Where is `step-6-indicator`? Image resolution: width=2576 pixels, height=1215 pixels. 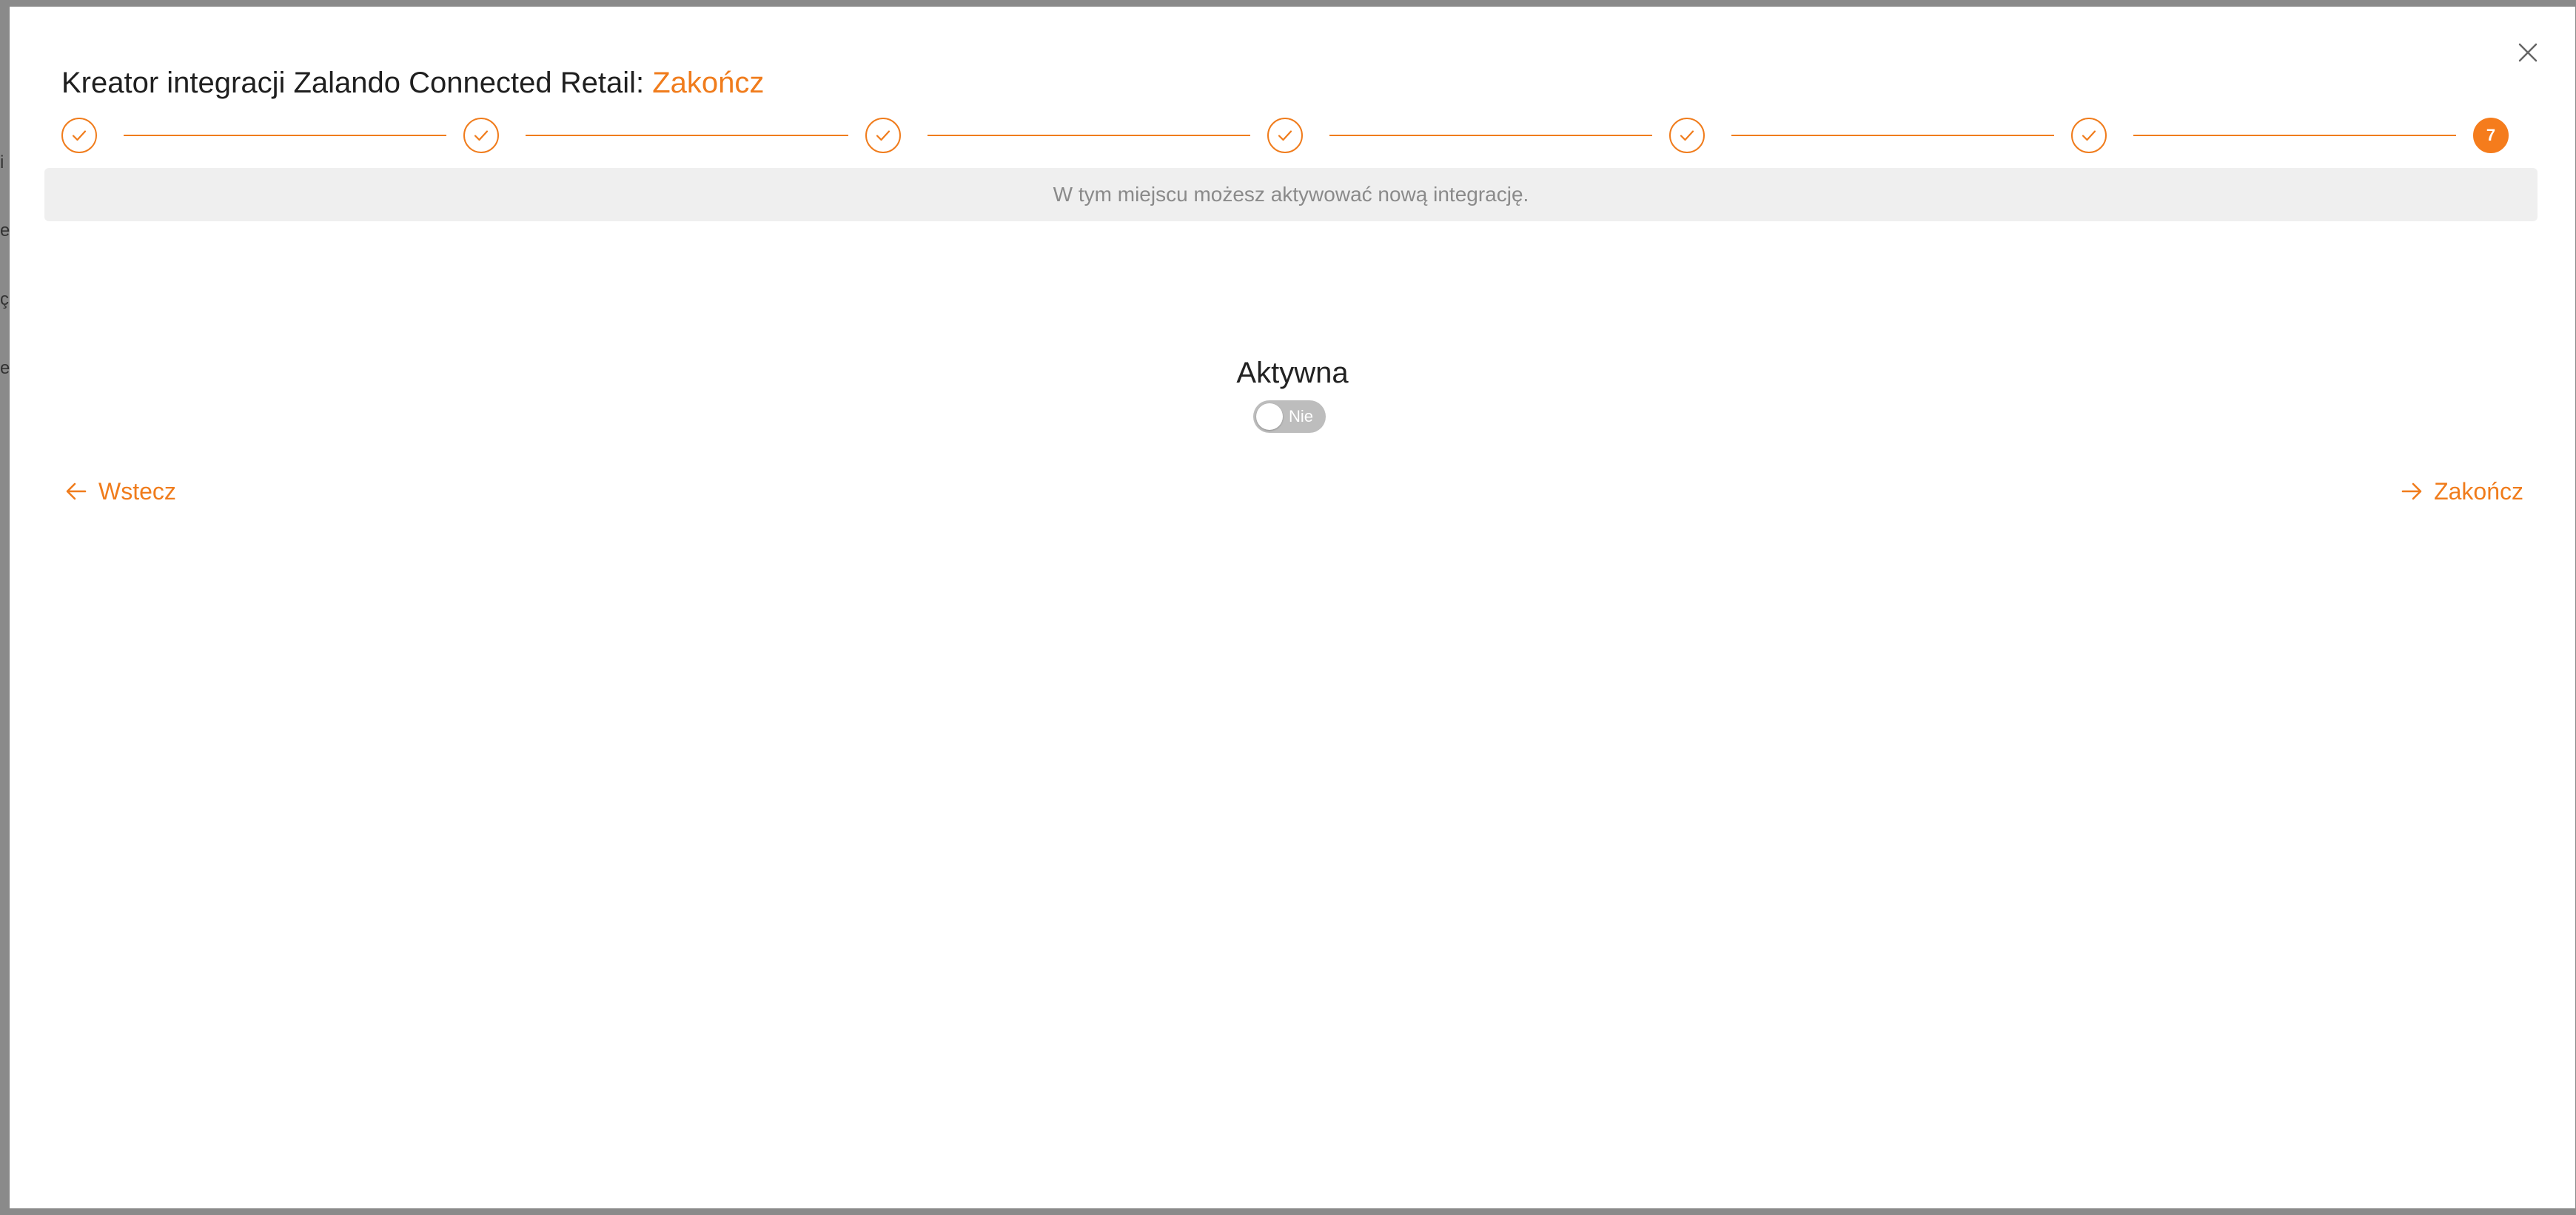 step-6-indicator is located at coordinates (2089, 135).